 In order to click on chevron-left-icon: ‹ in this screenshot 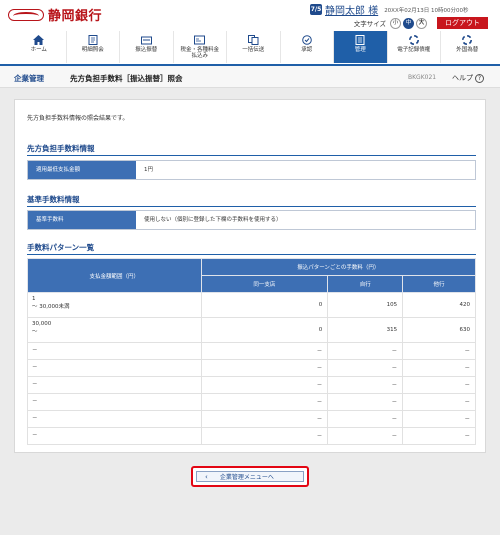, I will do `click(206, 476)`.